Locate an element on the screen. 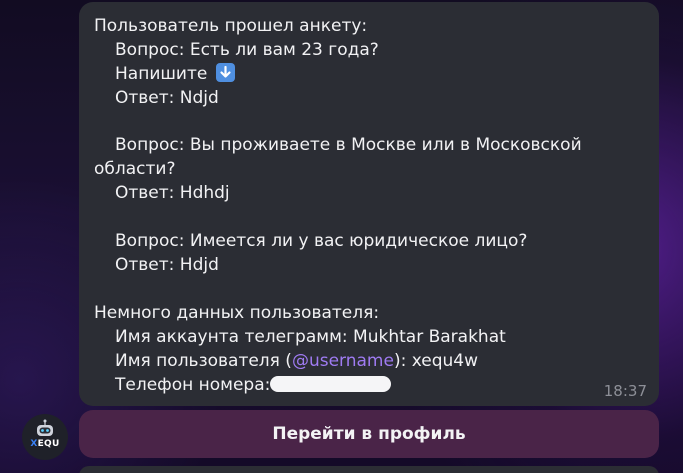 The height and width of the screenshot is (473, 683). username-line: Имя пользователя (@username): xequ4w is located at coordinates (296, 361).